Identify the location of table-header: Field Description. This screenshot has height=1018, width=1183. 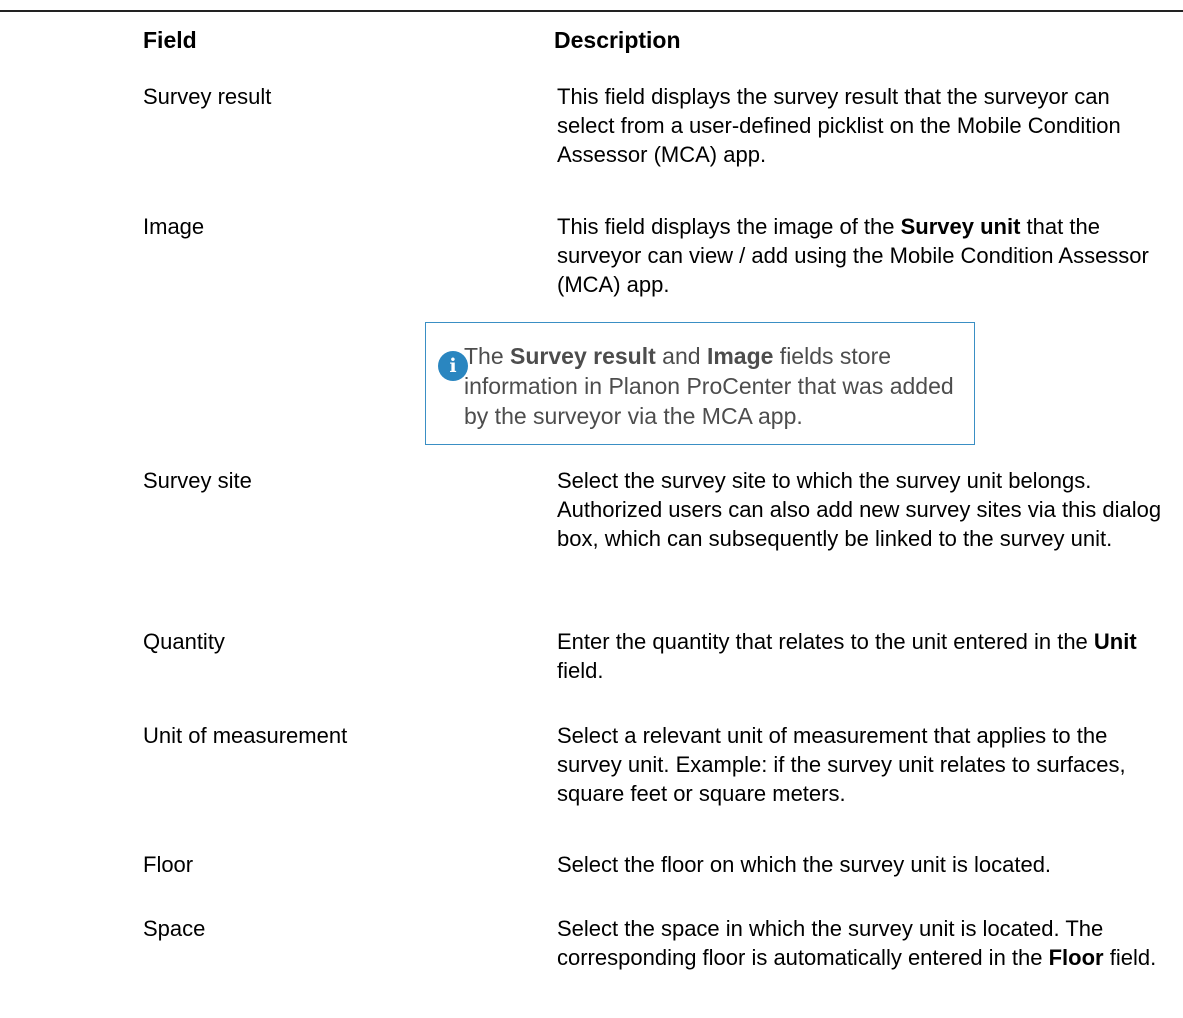
(591, 42).